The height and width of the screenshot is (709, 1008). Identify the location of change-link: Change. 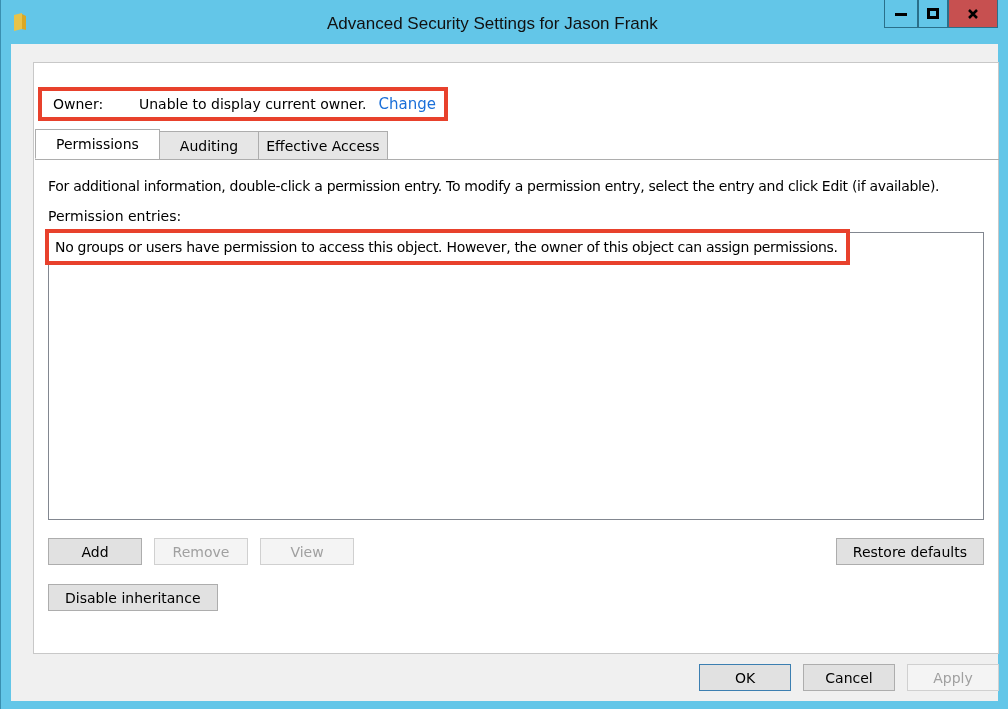
(407, 104).